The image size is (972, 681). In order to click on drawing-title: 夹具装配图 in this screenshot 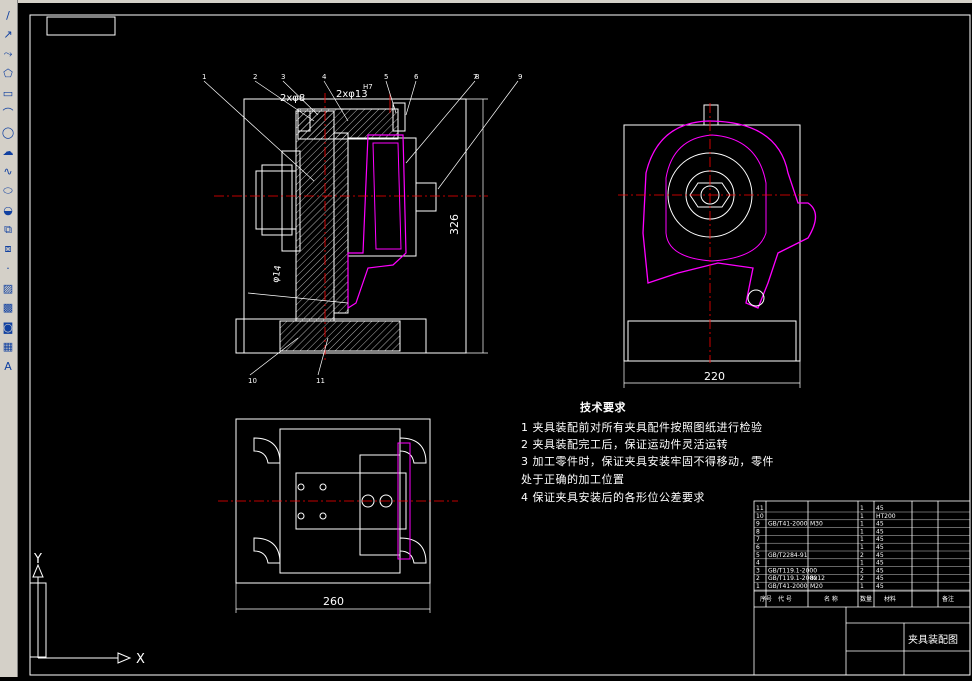, I will do `click(933, 639)`.